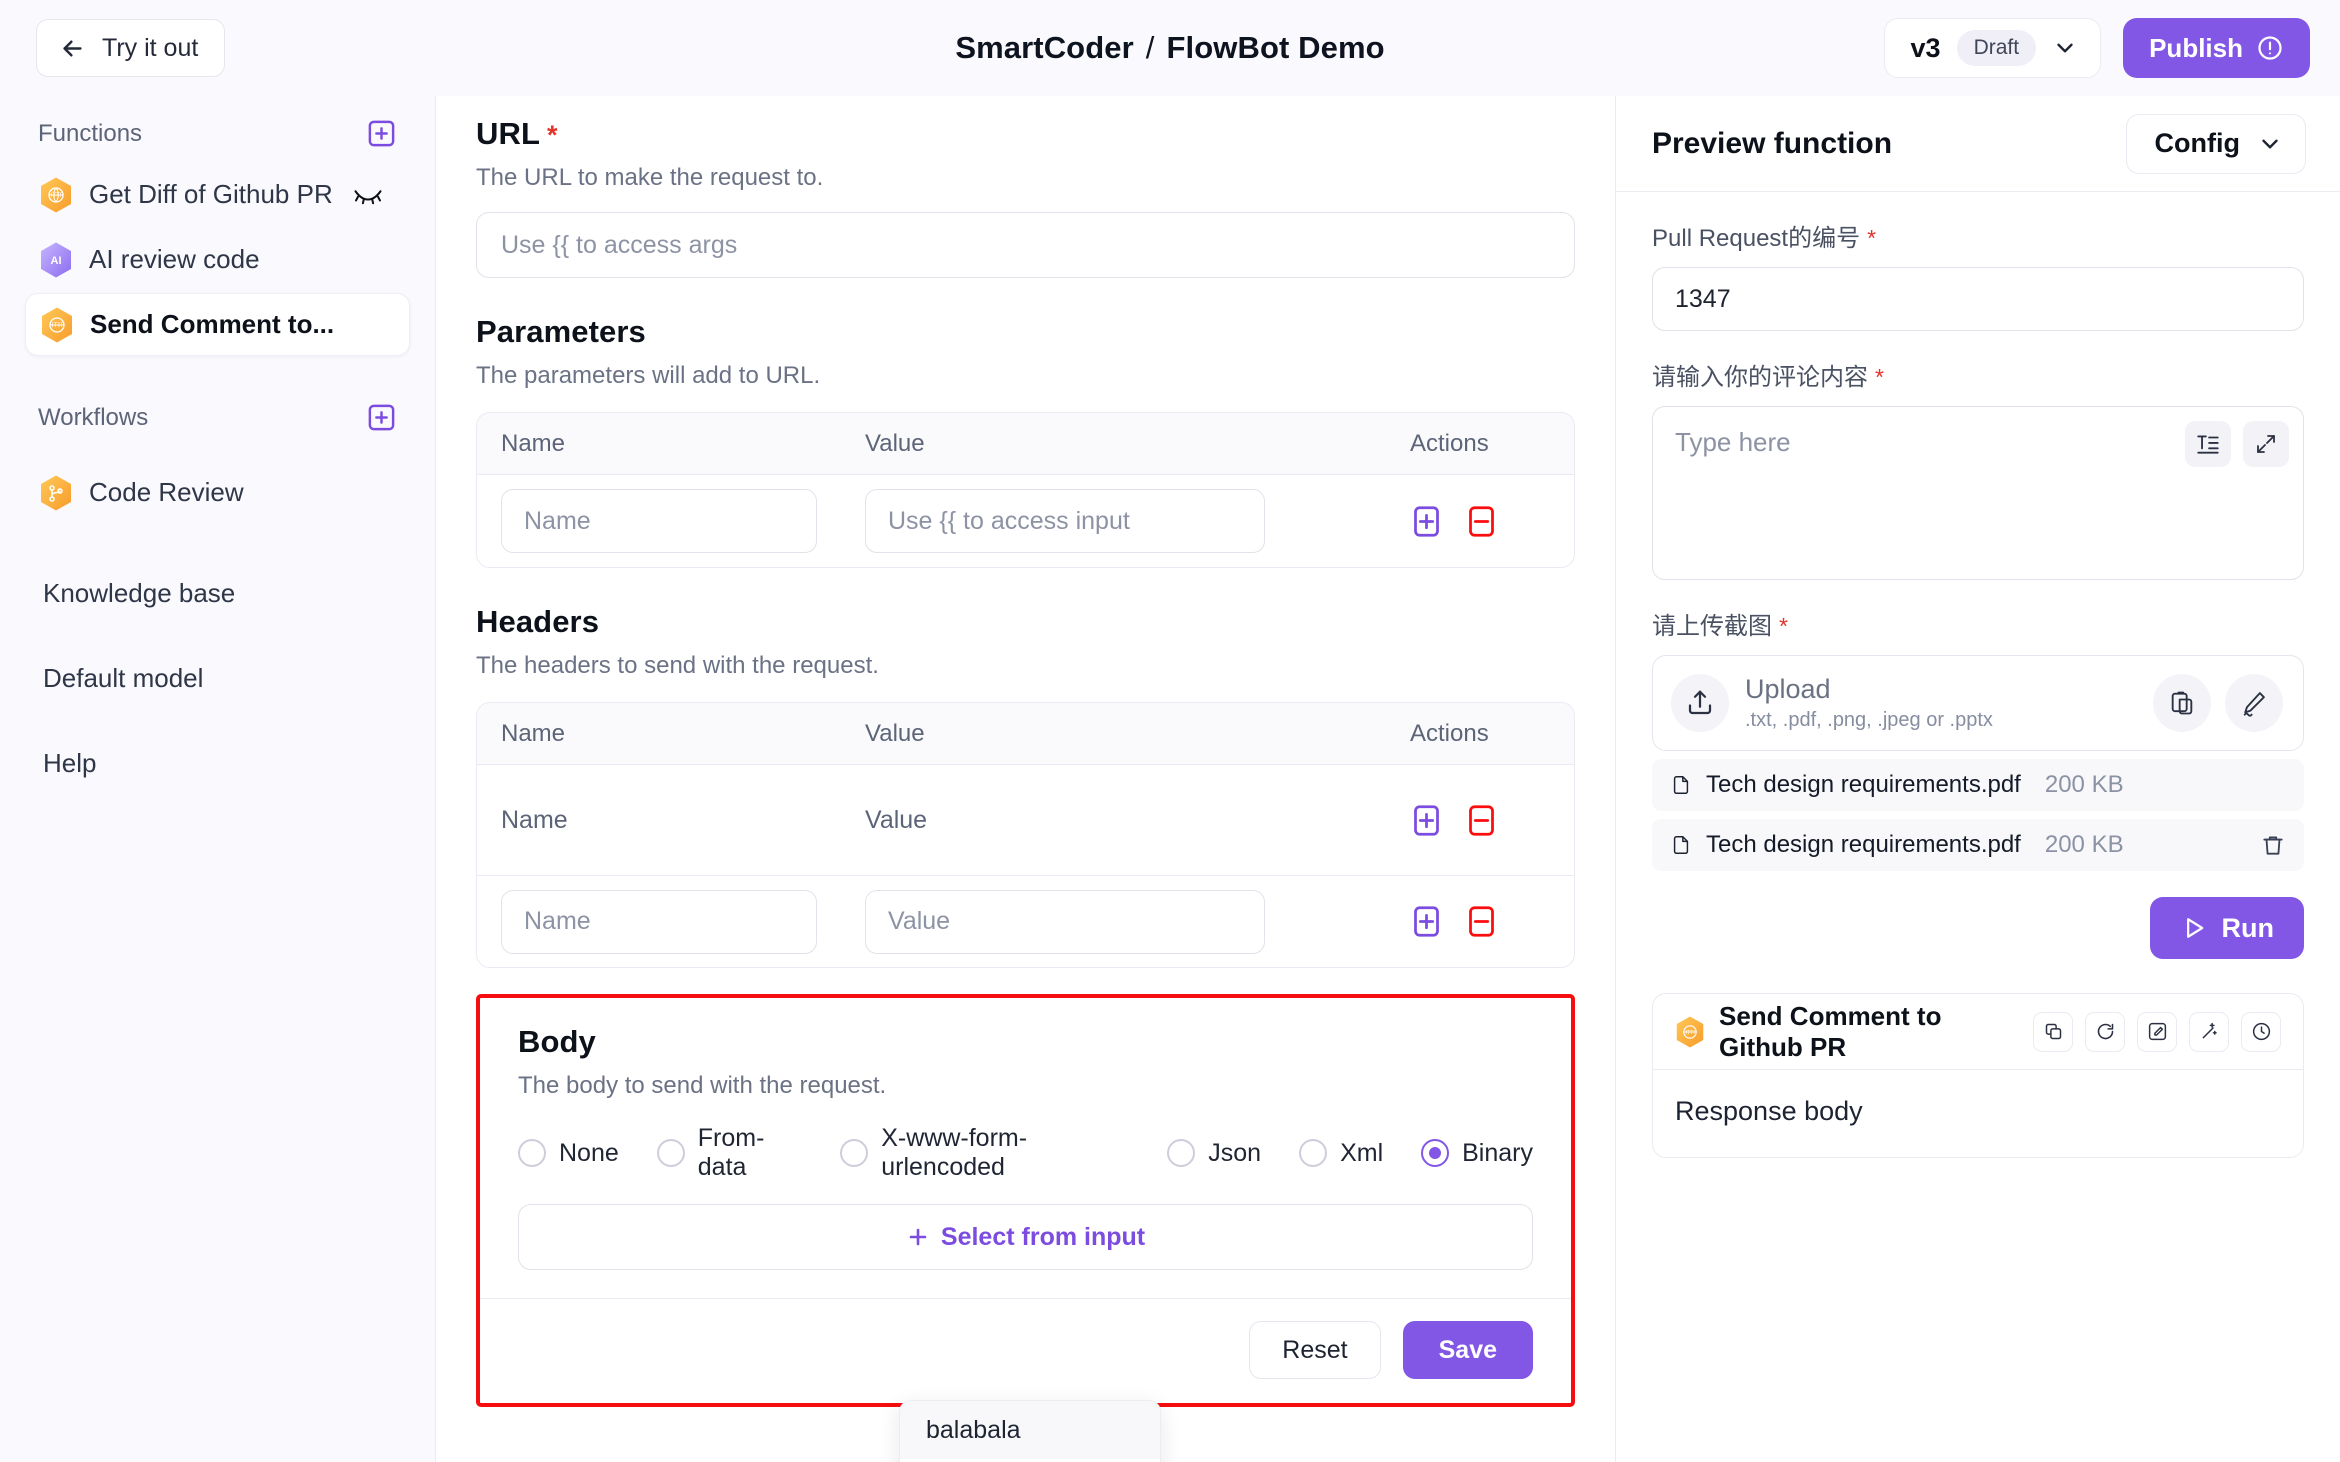  Describe the element at coordinates (677, 665) in the screenshot. I see `headers-section-desc: The headers to send with the request.` at that location.